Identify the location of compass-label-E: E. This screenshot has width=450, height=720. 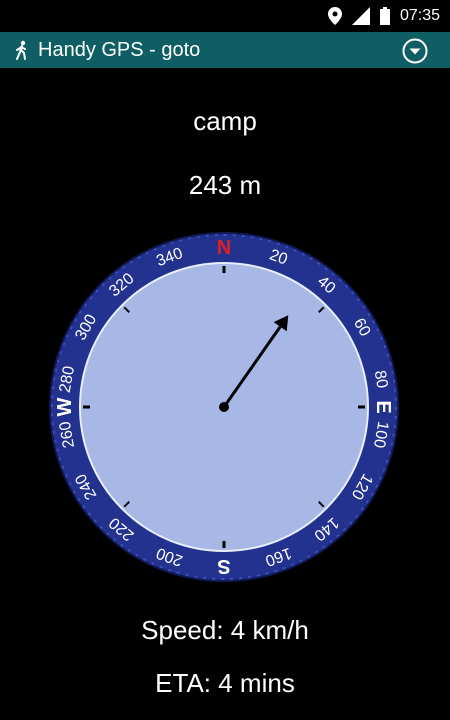
(383, 406).